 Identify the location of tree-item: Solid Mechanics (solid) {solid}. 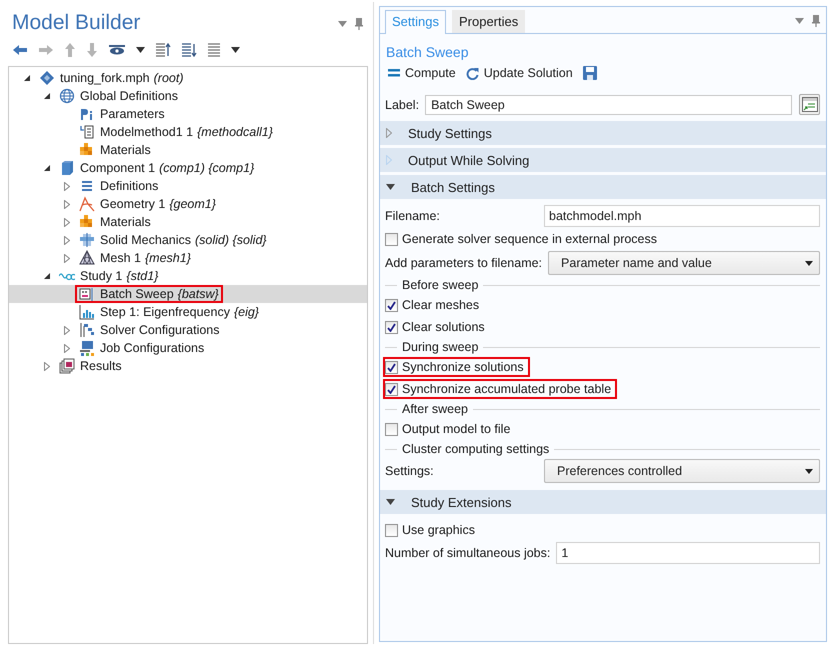
(188, 240).